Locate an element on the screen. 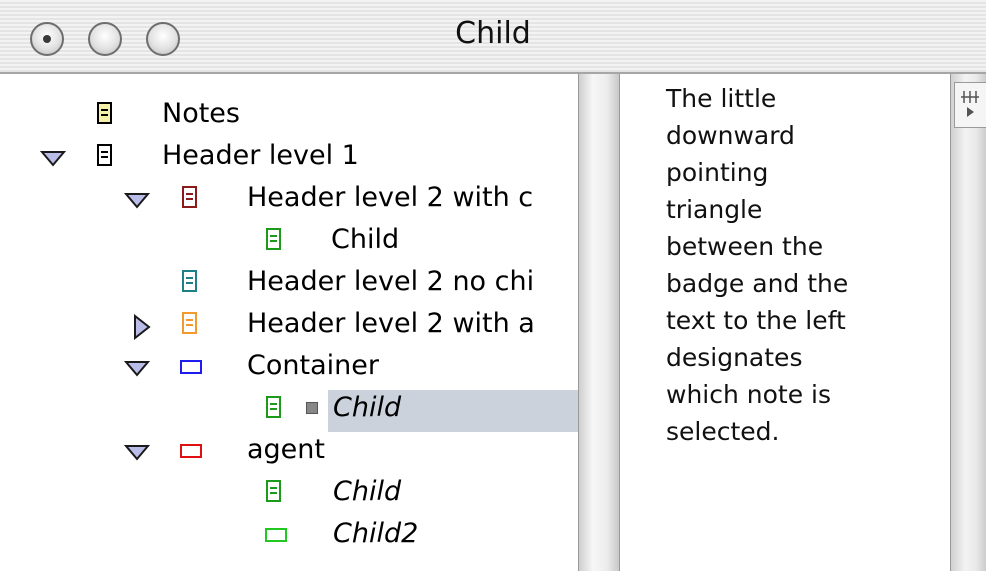 This screenshot has height=571, width=986. selected-note-marker-icon is located at coordinates (312, 408).